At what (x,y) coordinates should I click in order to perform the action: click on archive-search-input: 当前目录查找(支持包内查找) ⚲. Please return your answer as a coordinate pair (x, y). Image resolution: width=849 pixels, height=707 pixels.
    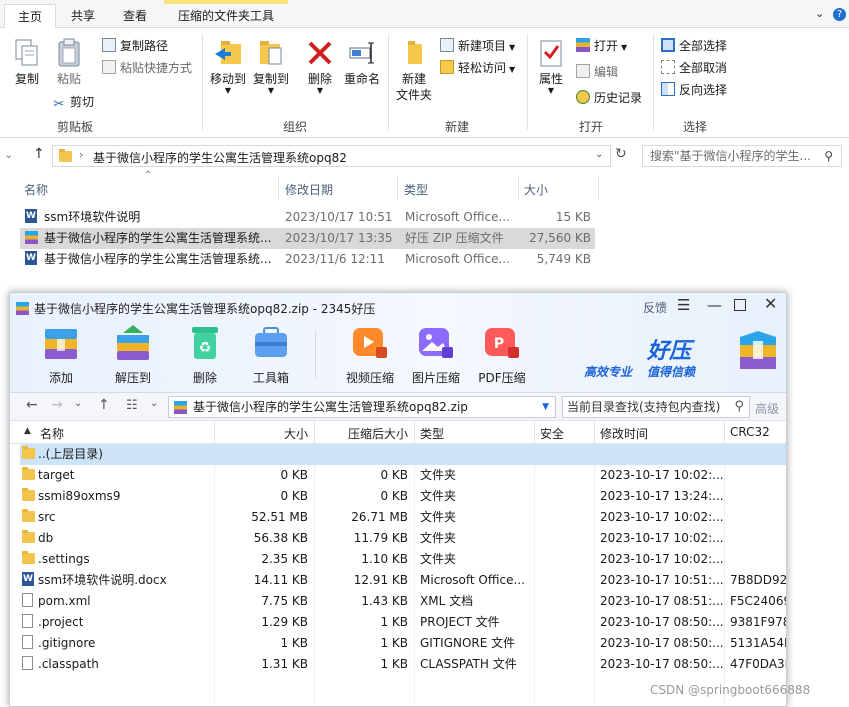
    Looking at the image, I should click on (656, 407).